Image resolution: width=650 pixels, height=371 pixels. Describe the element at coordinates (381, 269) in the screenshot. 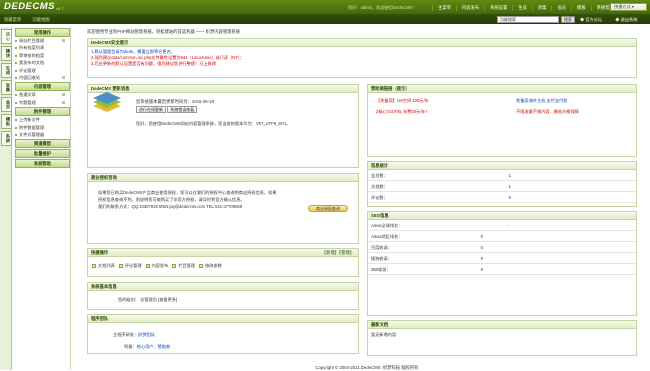

I see `seo-360-label: 360收录：` at that location.